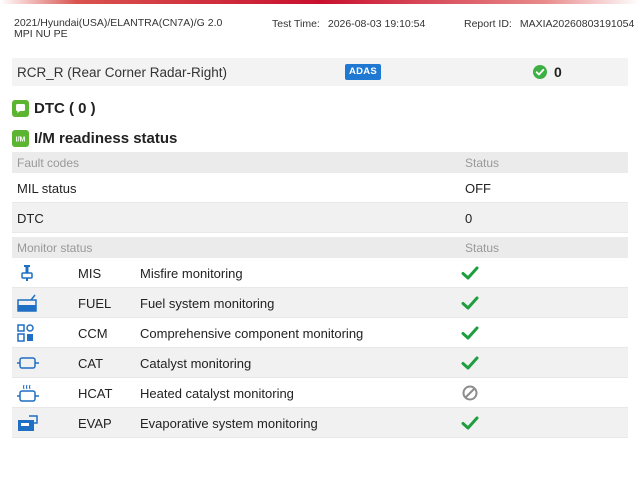 Image resolution: width=640 pixels, height=480 pixels. What do you see at coordinates (106, 138) in the screenshot?
I see `im-title-text: I/M readiness status` at bounding box center [106, 138].